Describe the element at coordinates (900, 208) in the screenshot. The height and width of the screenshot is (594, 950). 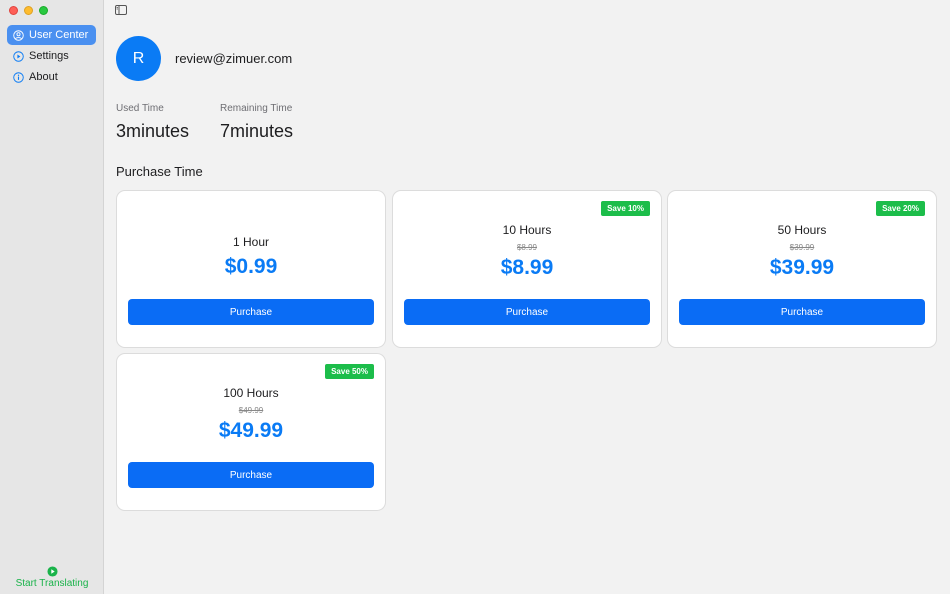
I see `discount-badge: Save 20%` at that location.